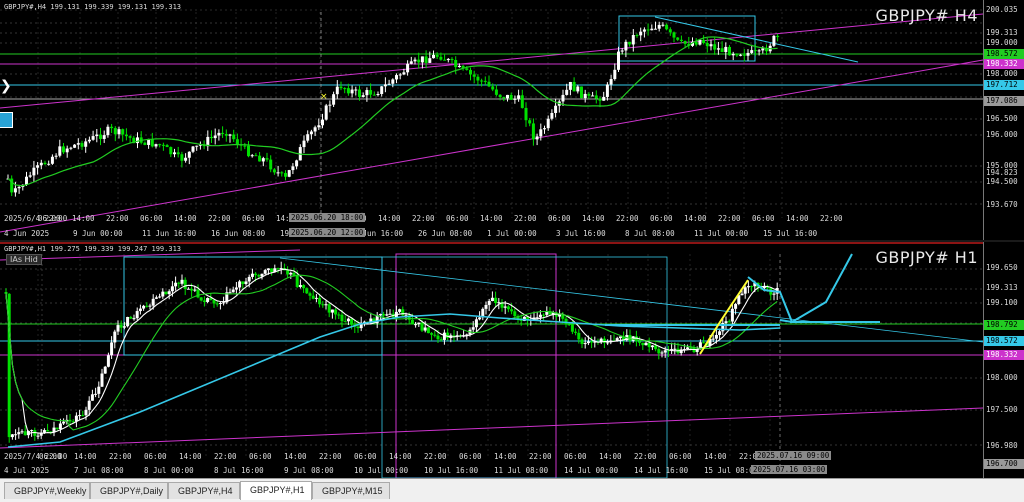  What do you see at coordinates (1004, 54) in the screenshot?
I see `h4-price-tag-green: 198.572` at bounding box center [1004, 54].